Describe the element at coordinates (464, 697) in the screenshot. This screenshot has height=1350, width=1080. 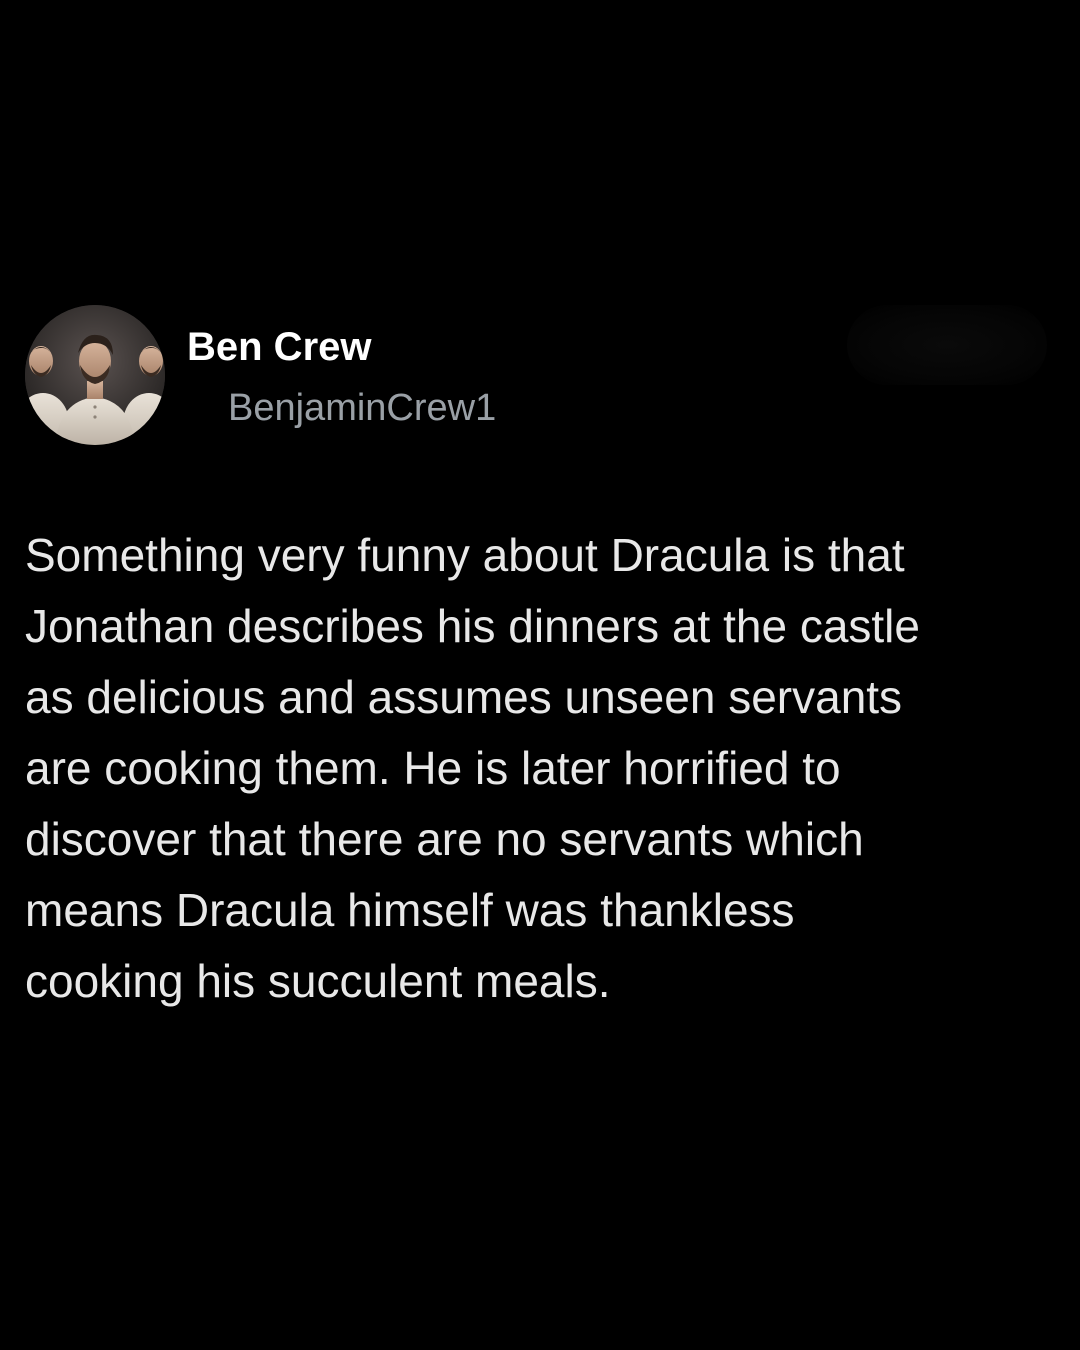
I see `tweet-text-line: as delicious and assumes unseen servants` at that location.